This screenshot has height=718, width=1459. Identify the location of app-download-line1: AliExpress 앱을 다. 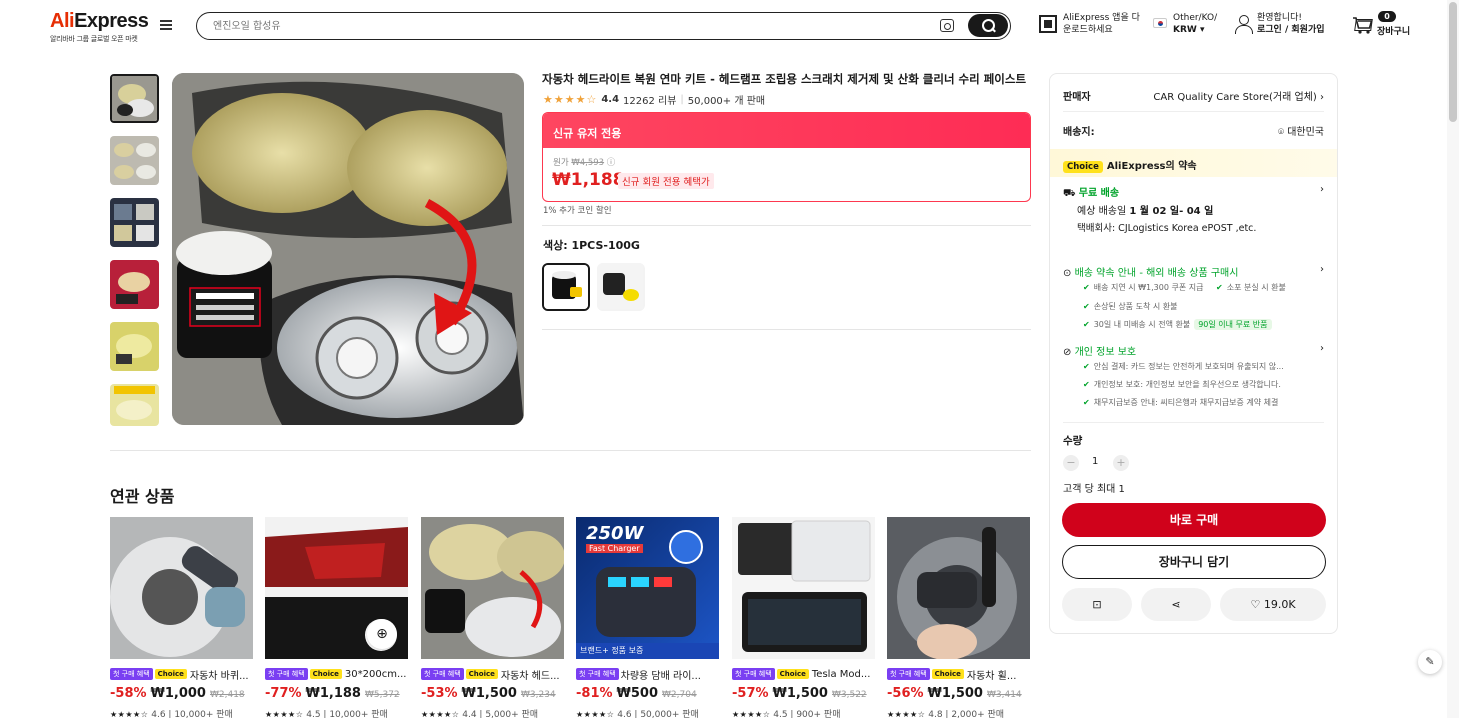
(1101, 18).